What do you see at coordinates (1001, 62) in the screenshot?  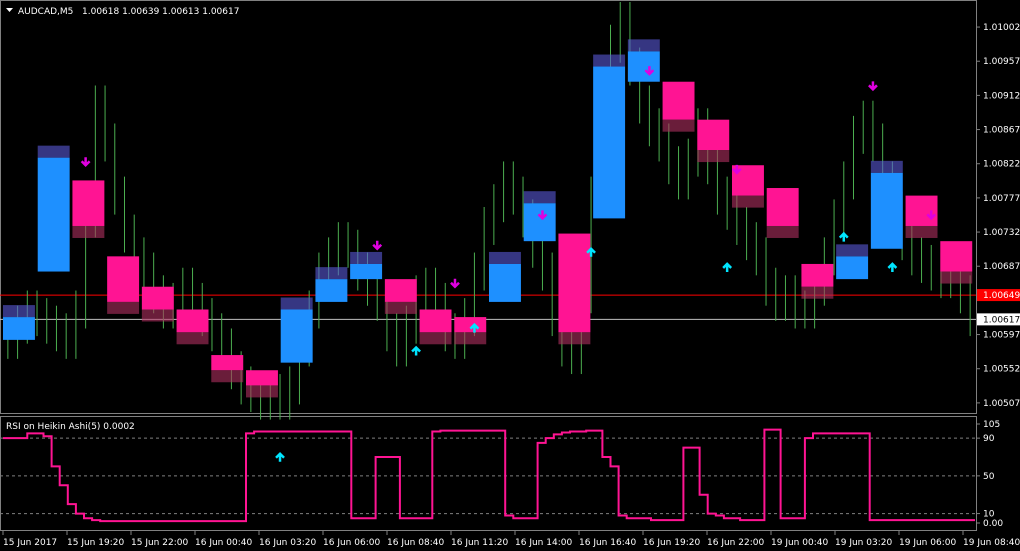 I see `price-axis-label: 1.00957` at bounding box center [1001, 62].